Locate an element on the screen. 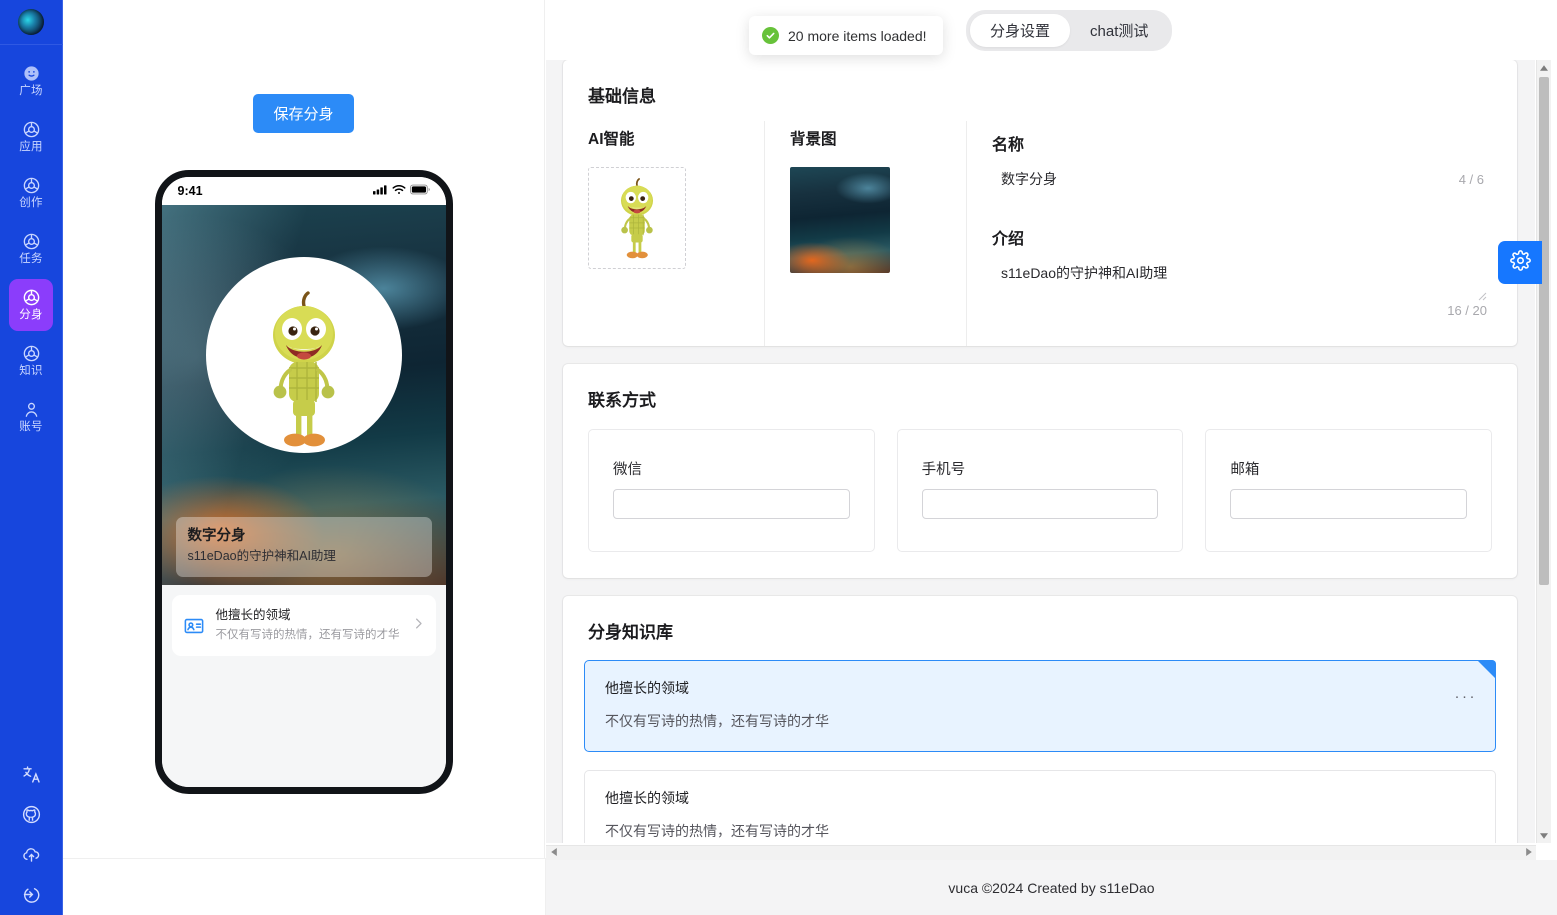 Image resolution: width=1557 pixels, height=915 pixels. gear-icon is located at coordinates (1520, 262).